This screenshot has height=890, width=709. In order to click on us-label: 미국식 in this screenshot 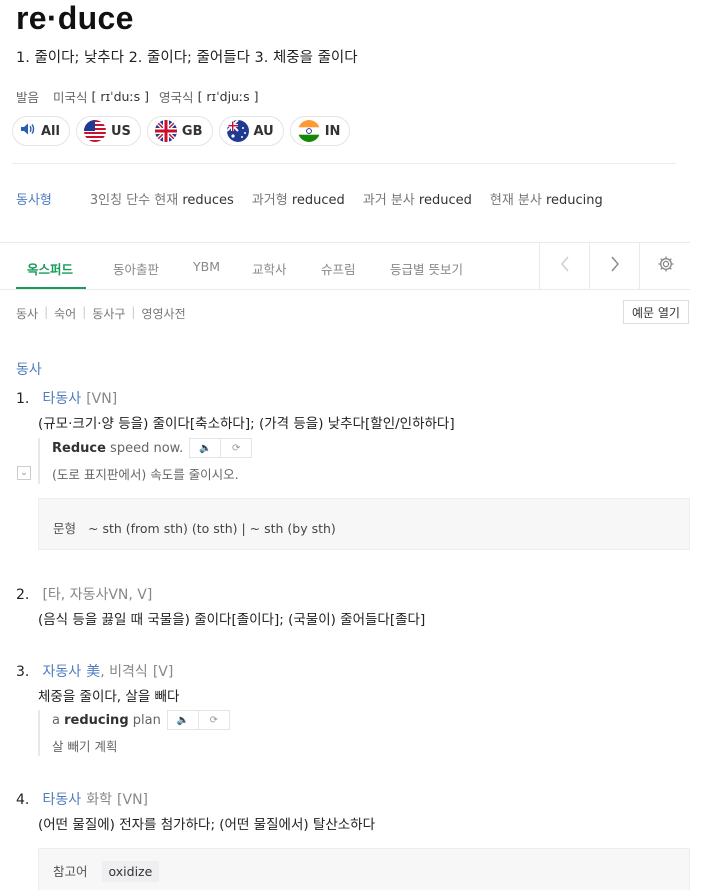, I will do `click(70, 97)`.